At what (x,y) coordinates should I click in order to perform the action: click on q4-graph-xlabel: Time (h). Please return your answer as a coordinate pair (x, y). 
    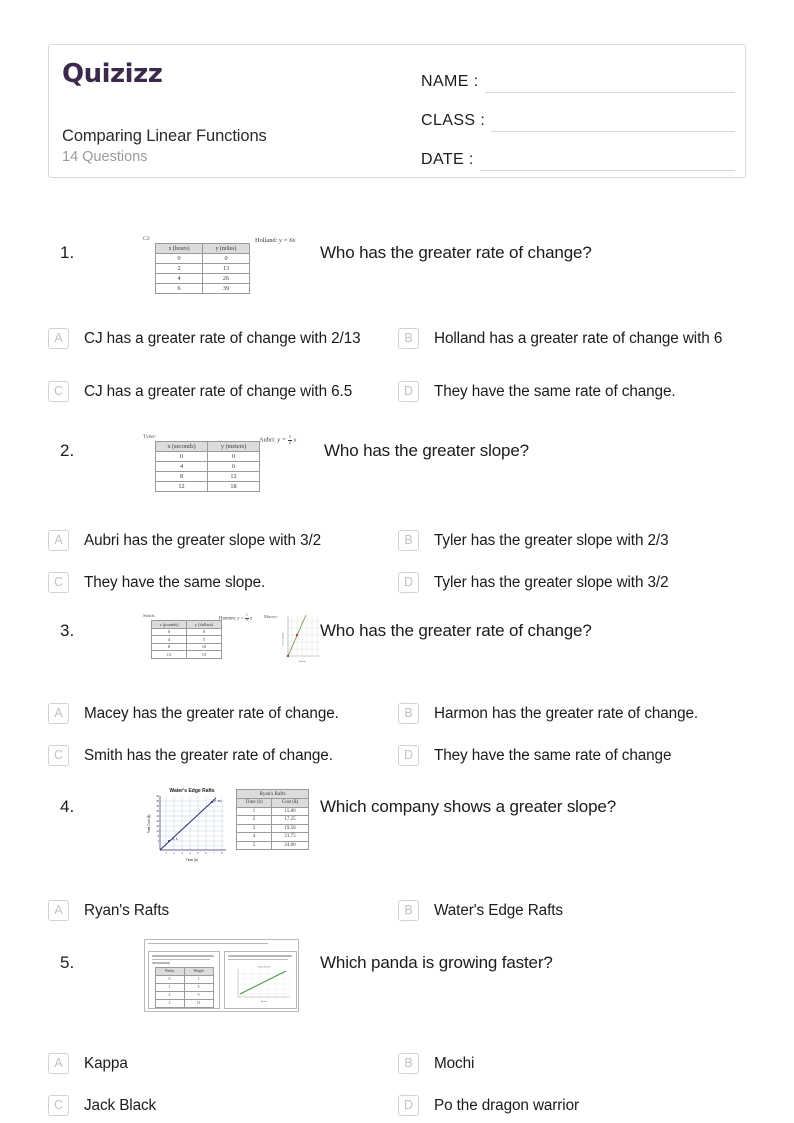
    Looking at the image, I should click on (192, 860).